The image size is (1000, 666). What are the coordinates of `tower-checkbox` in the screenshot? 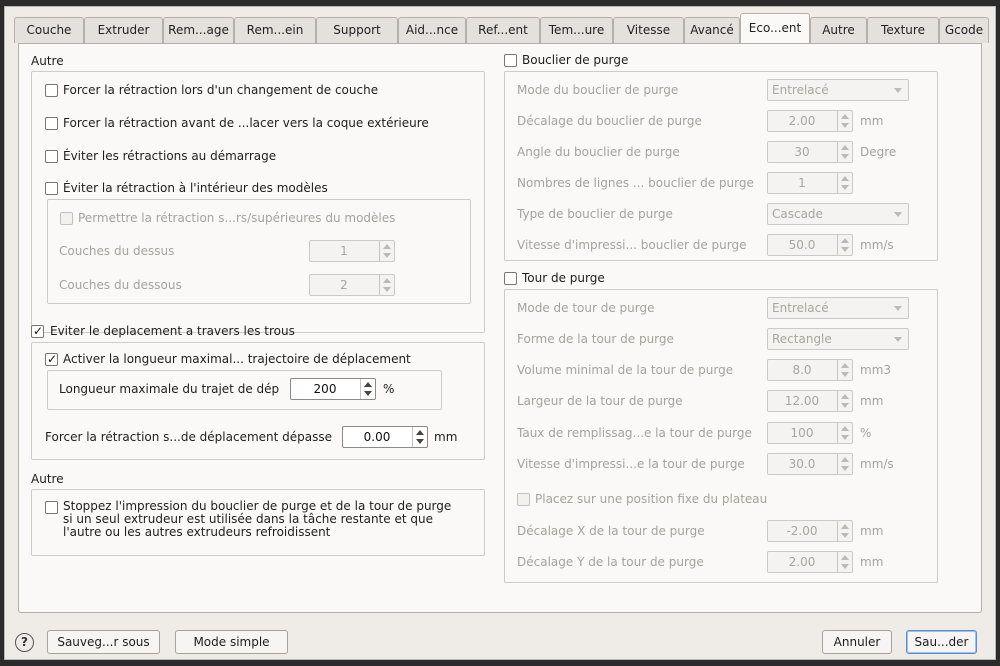 It's located at (510, 278).